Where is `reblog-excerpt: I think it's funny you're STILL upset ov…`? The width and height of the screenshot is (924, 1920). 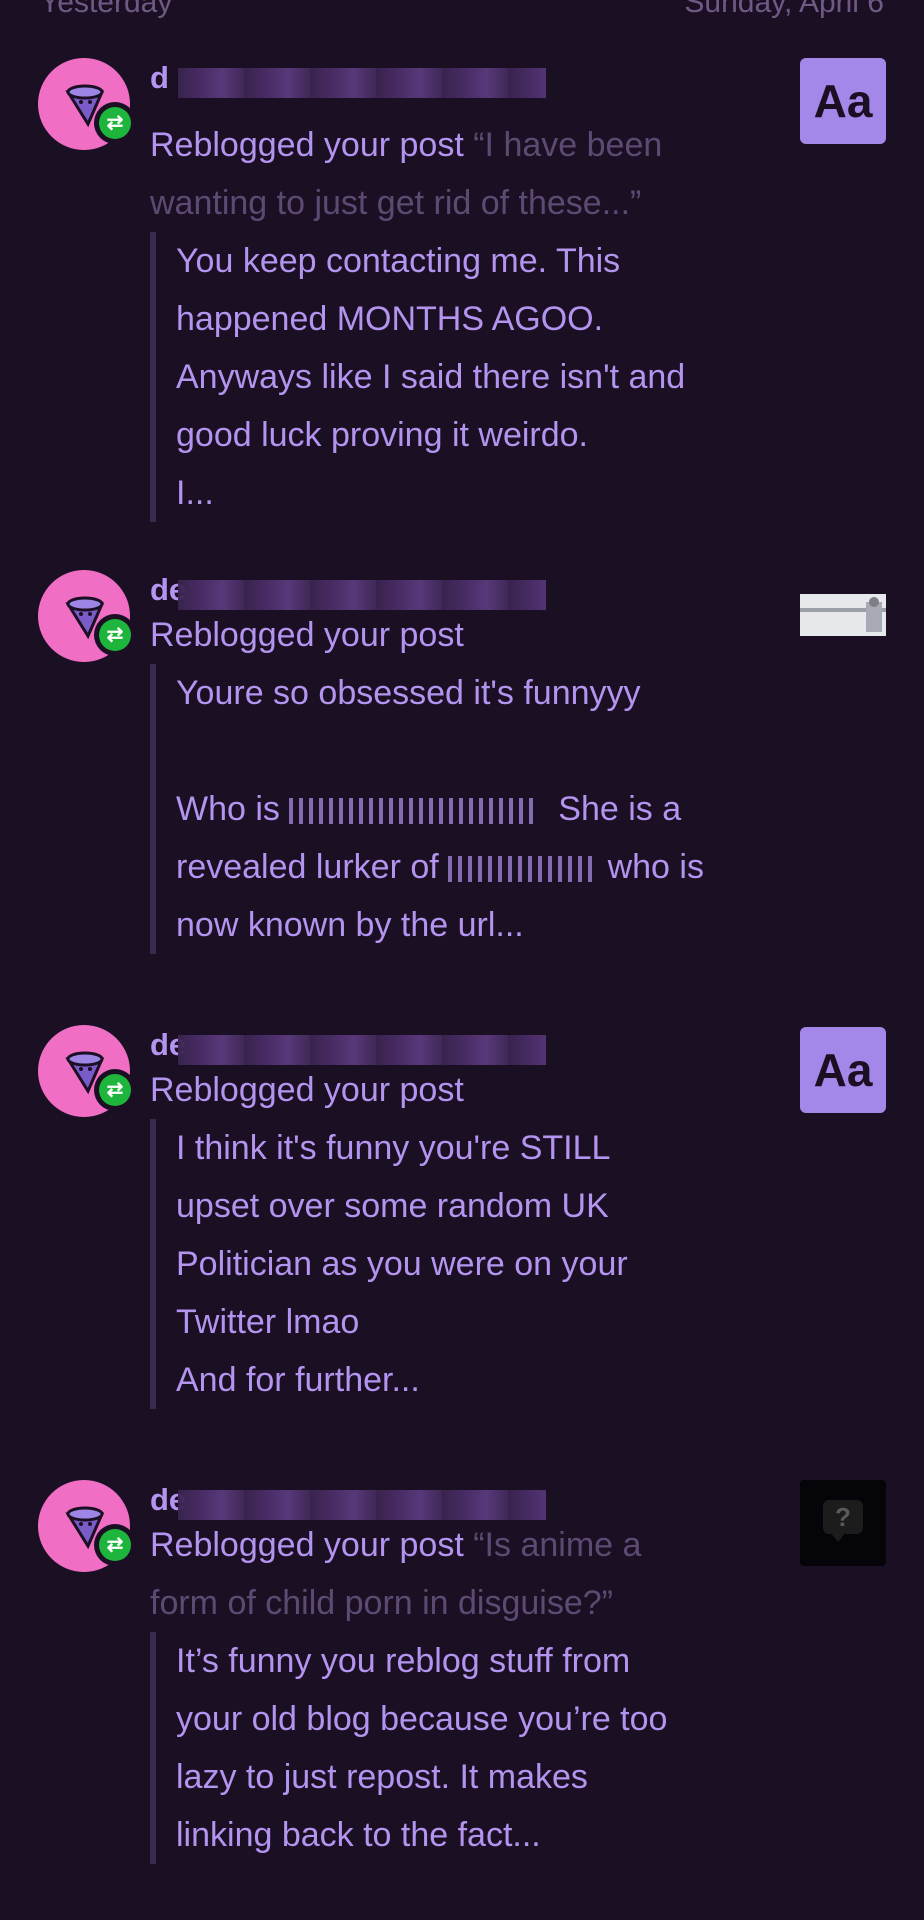
reblog-excerpt: I think it's funny you're STILL upset ov… is located at coordinates (473, 1264).